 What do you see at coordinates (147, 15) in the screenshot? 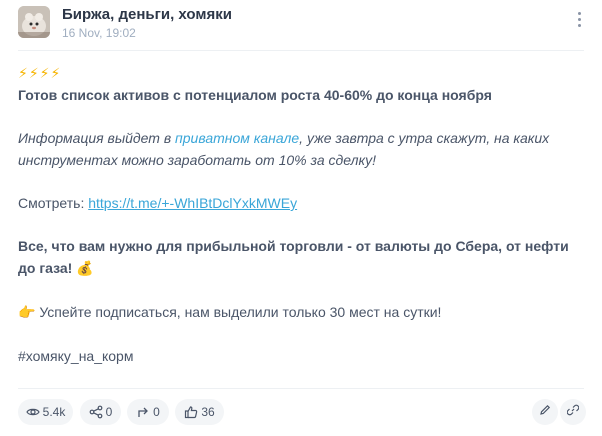
I see `channel-name: Биржа, деньги, хомяки` at bounding box center [147, 15].